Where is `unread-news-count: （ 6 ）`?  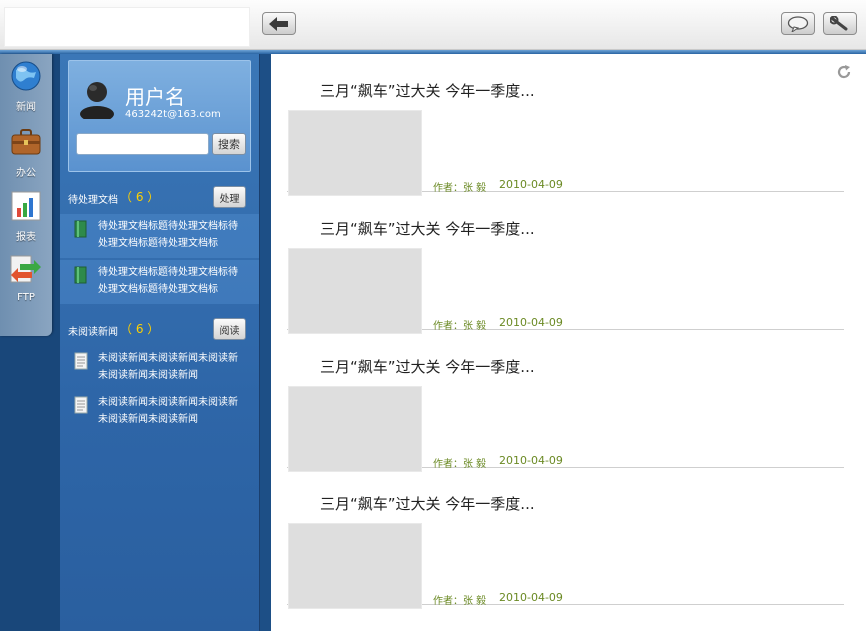 unread-news-count: （ 6 ） is located at coordinates (140, 329).